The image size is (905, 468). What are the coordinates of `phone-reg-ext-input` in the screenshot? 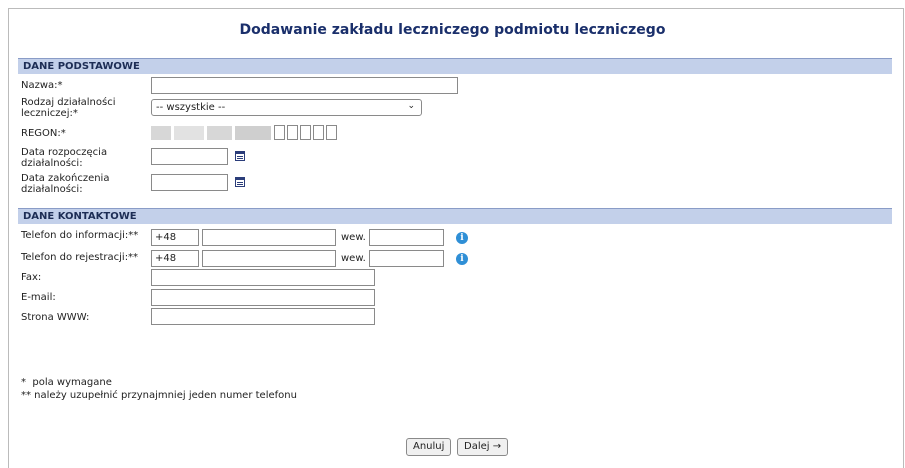 It's located at (406, 258).